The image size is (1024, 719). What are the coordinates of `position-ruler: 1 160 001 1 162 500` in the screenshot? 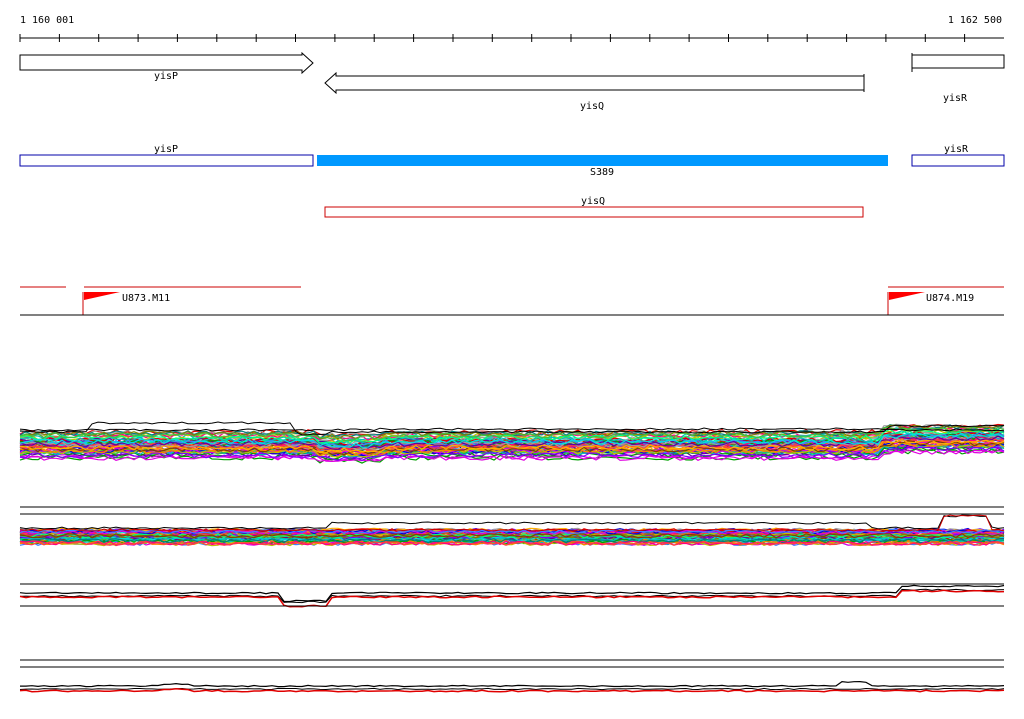 It's located at (511, 28).